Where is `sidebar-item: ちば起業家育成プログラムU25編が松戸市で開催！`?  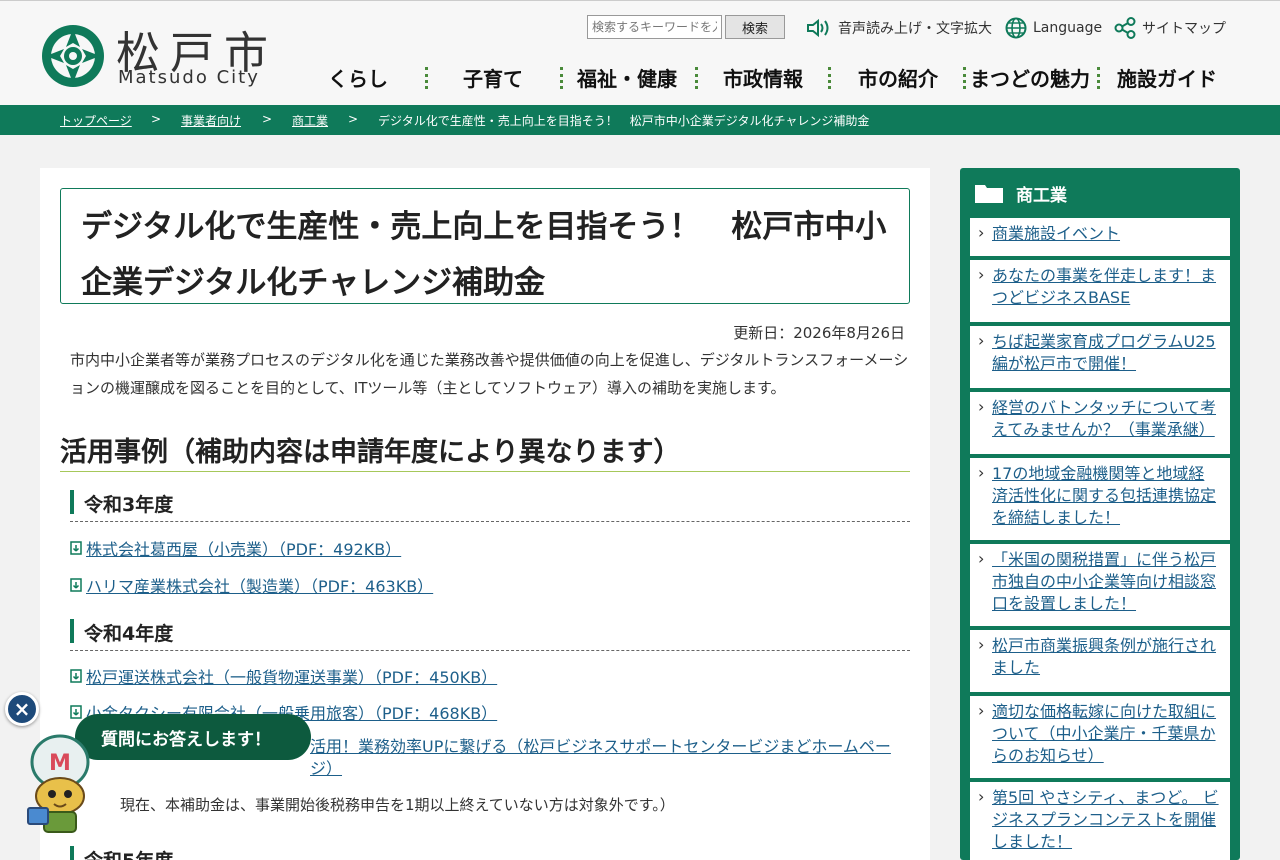 sidebar-item: ちば起業家育成プログラムU25編が松戸市で開催！ is located at coordinates (1100, 357).